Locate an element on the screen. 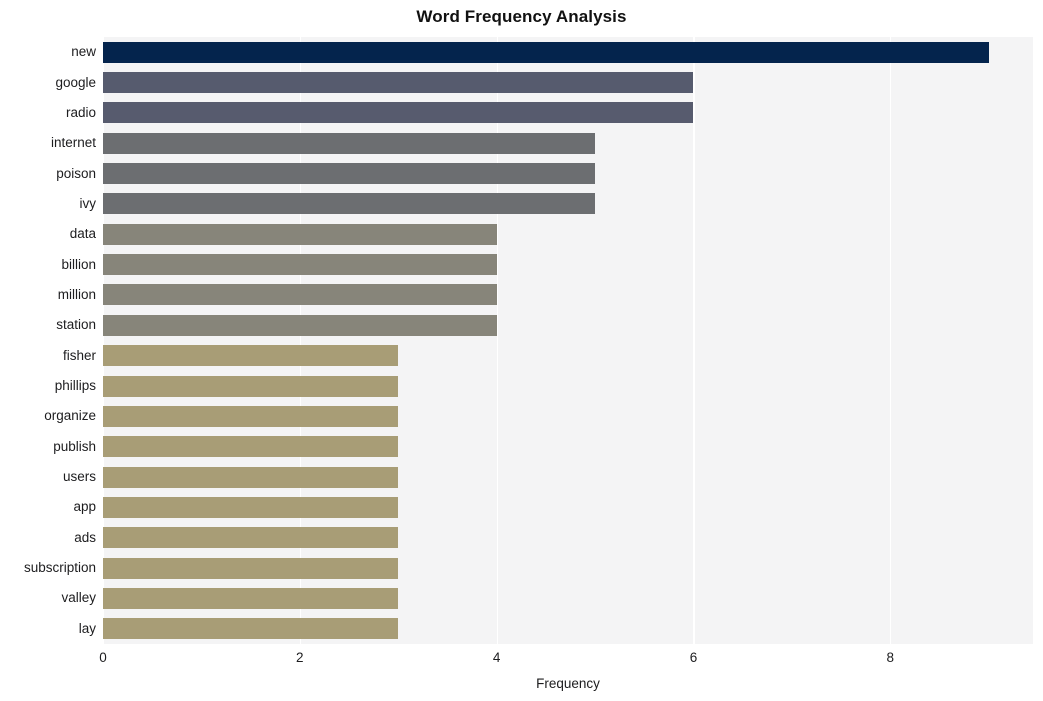 The image size is (1043, 701). x-axis-tick-label: 6 is located at coordinates (693, 657).